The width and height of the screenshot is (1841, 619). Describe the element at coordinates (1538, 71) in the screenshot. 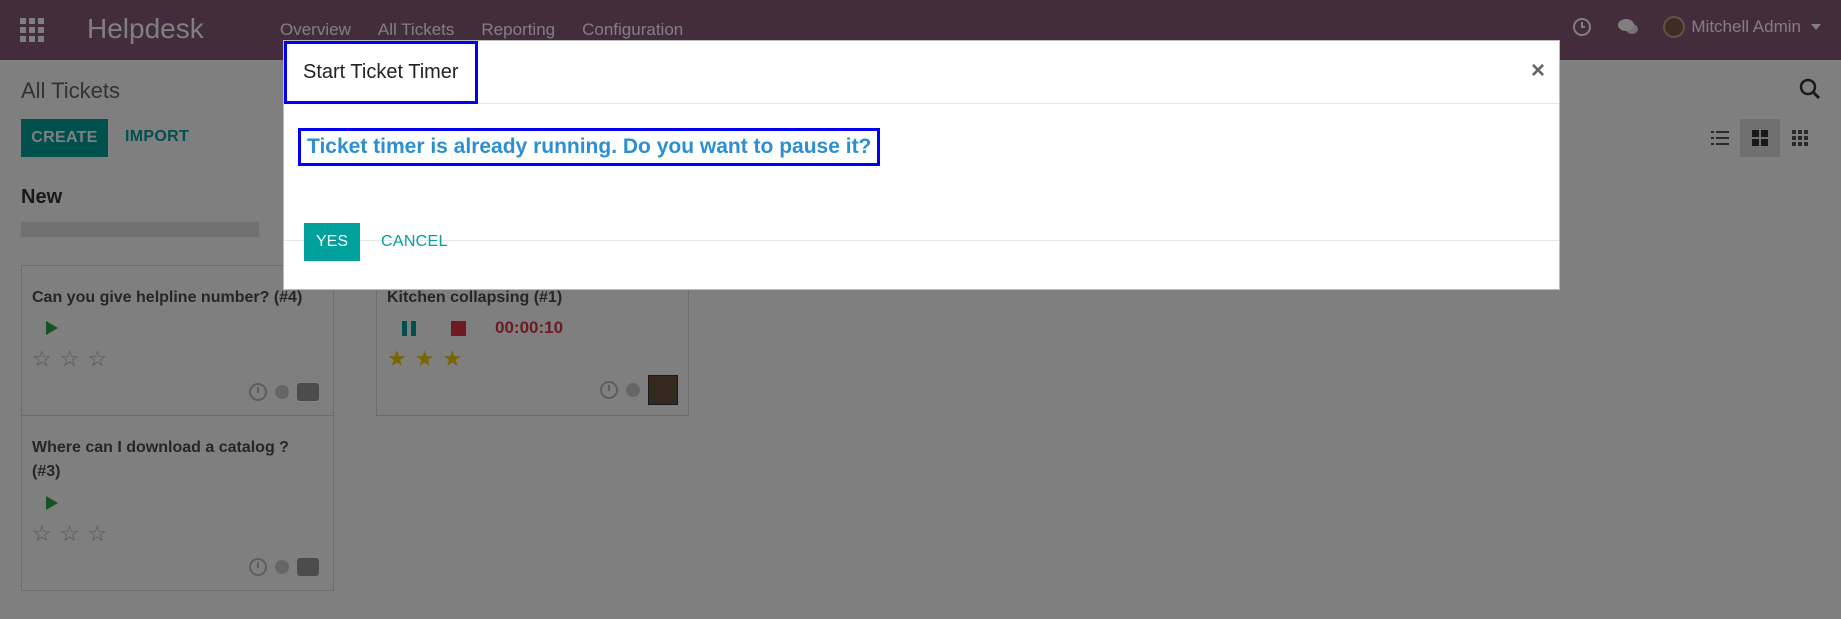

I see `close-icon: ×` at that location.